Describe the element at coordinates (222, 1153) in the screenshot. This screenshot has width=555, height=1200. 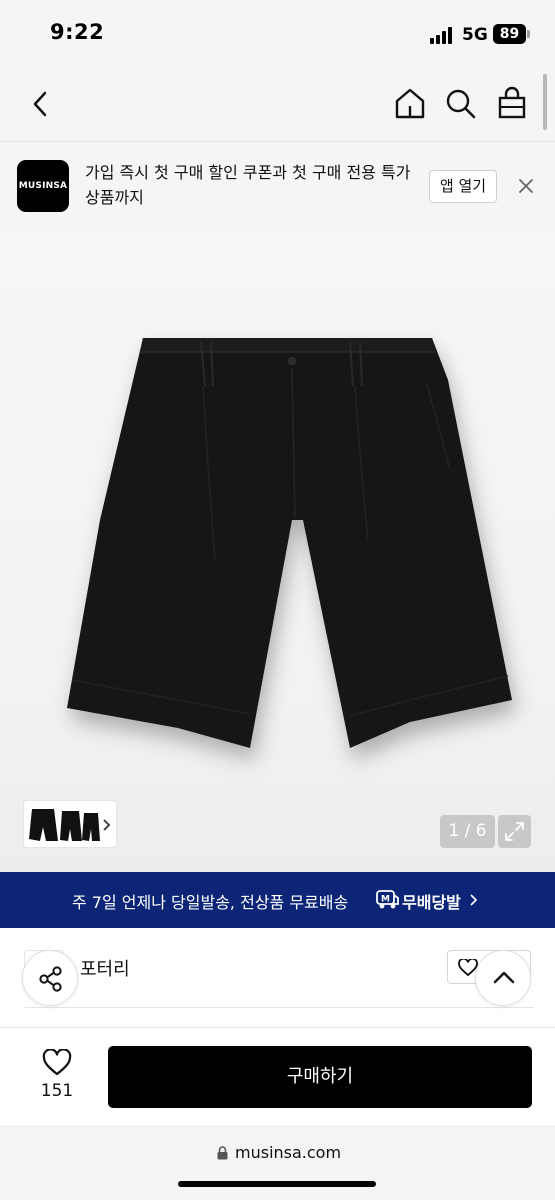
I see `lock-icon` at that location.